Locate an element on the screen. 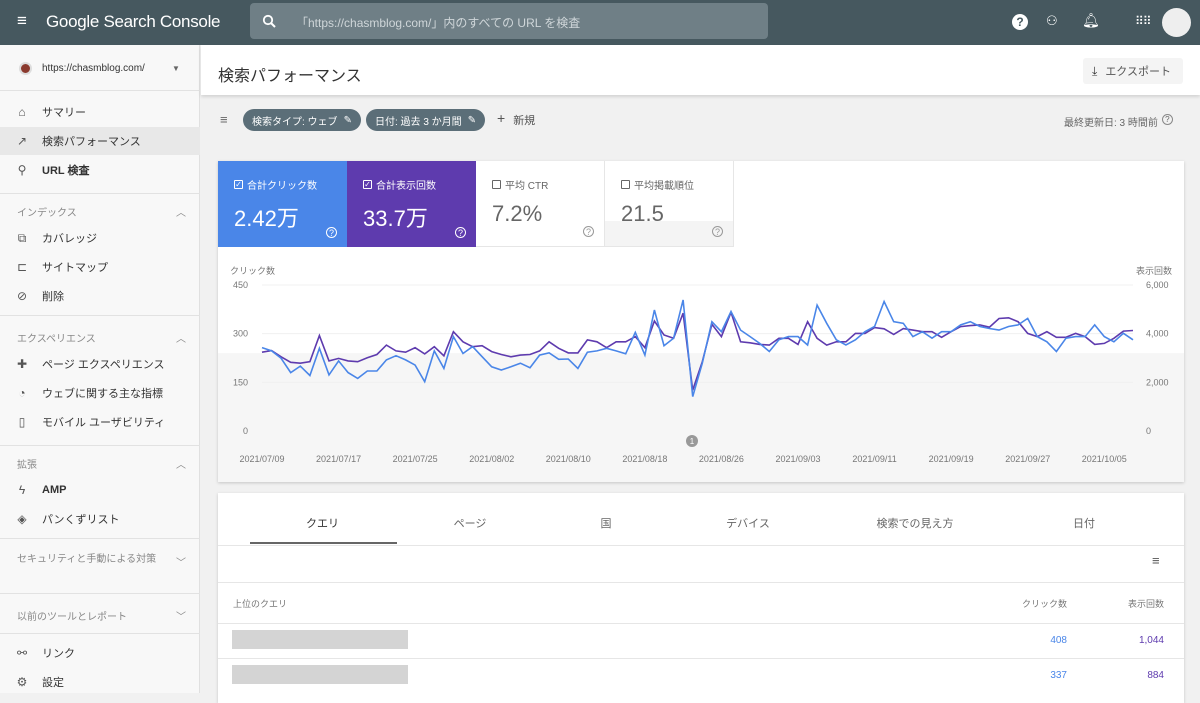 Image resolution: width=1200 pixels, height=703 pixels. metric-label: 合計表示回数 is located at coordinates (406, 186).